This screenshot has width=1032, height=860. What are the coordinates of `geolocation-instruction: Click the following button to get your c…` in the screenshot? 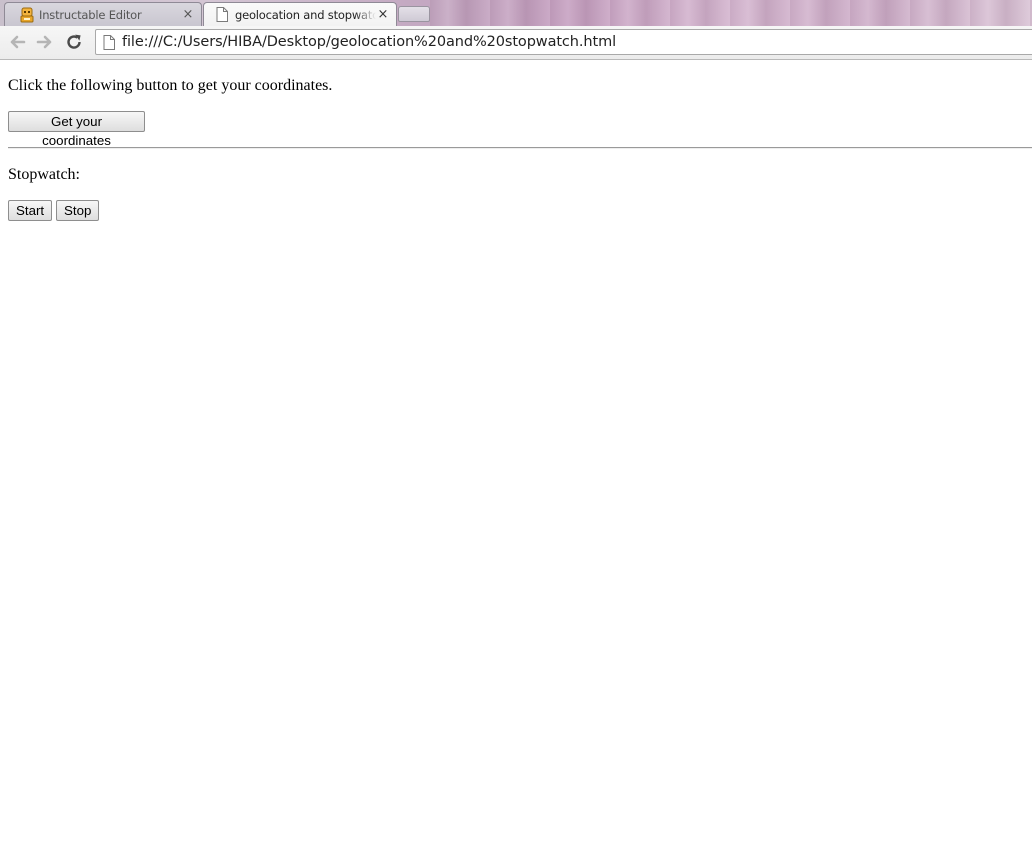 It's located at (170, 85).